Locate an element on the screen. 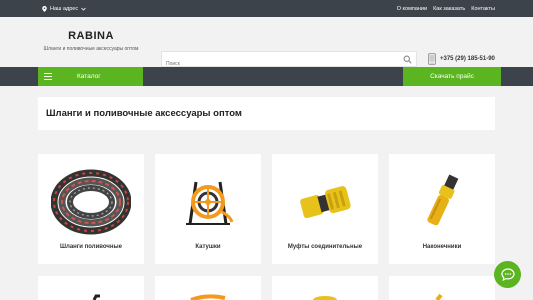 The image size is (533, 300). chat-button is located at coordinates (507, 274).